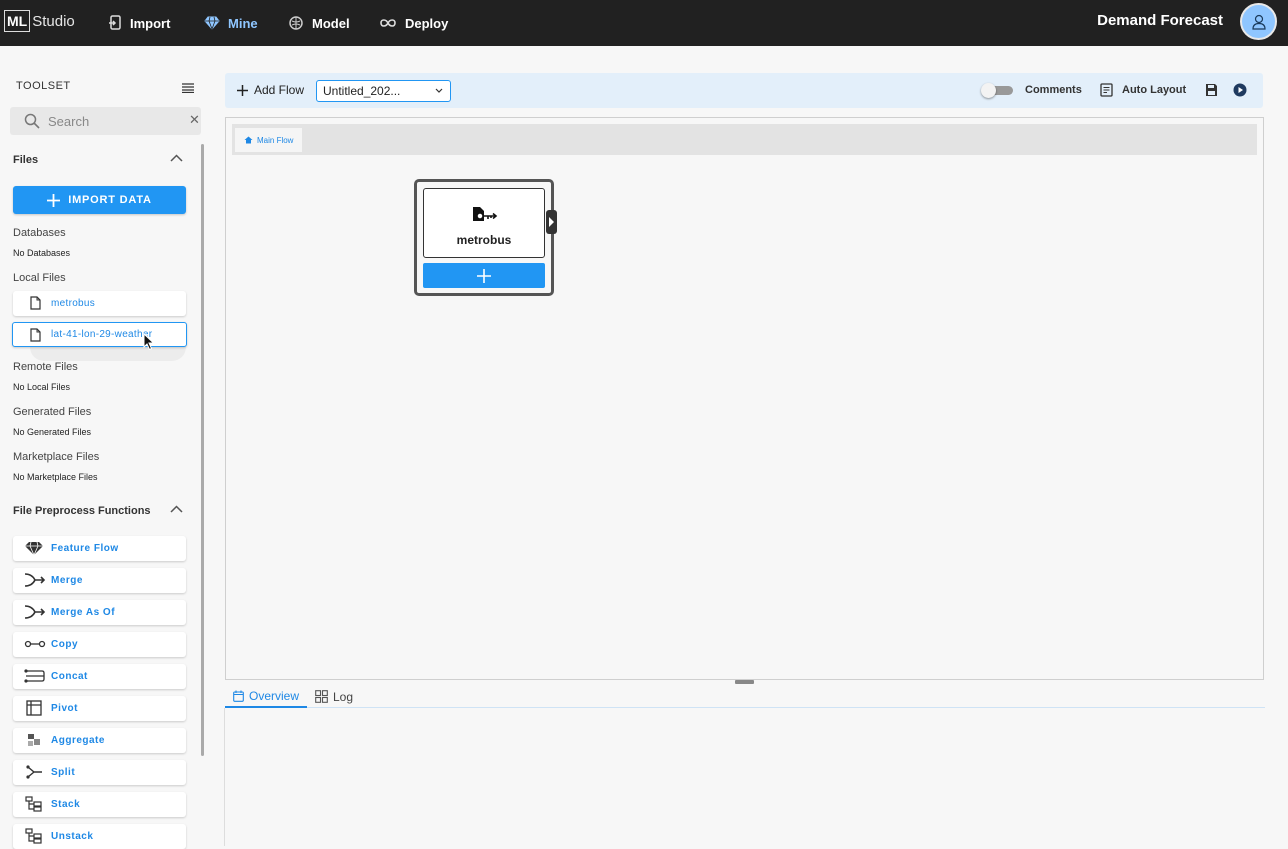 This screenshot has height=849, width=1288. I want to click on local-files-label: Local Files, so click(39, 278).